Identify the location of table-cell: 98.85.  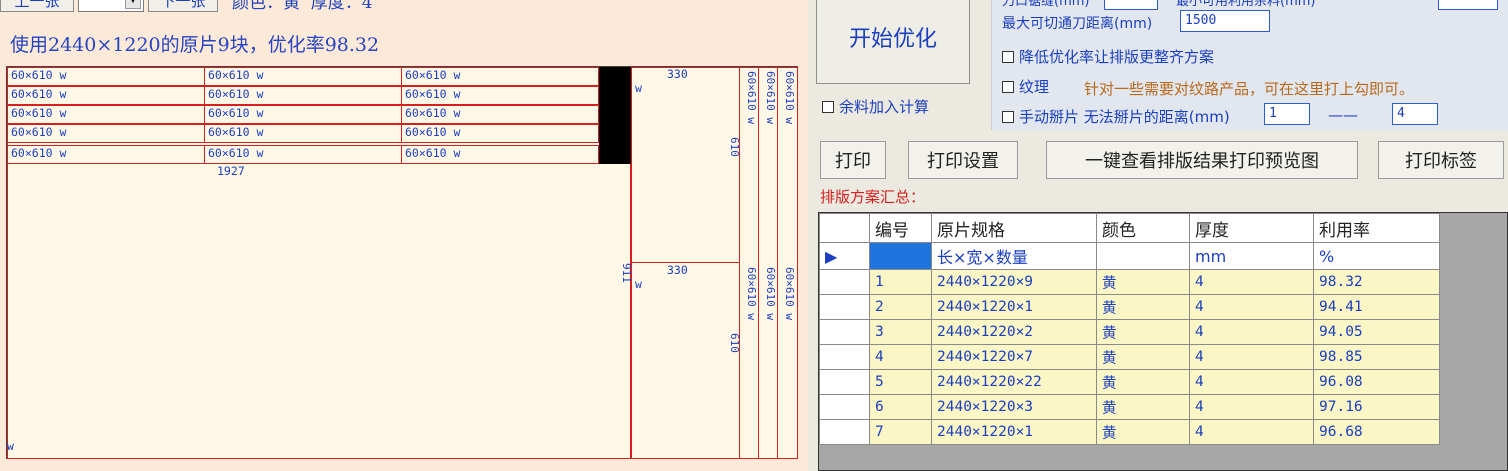
(1376, 357).